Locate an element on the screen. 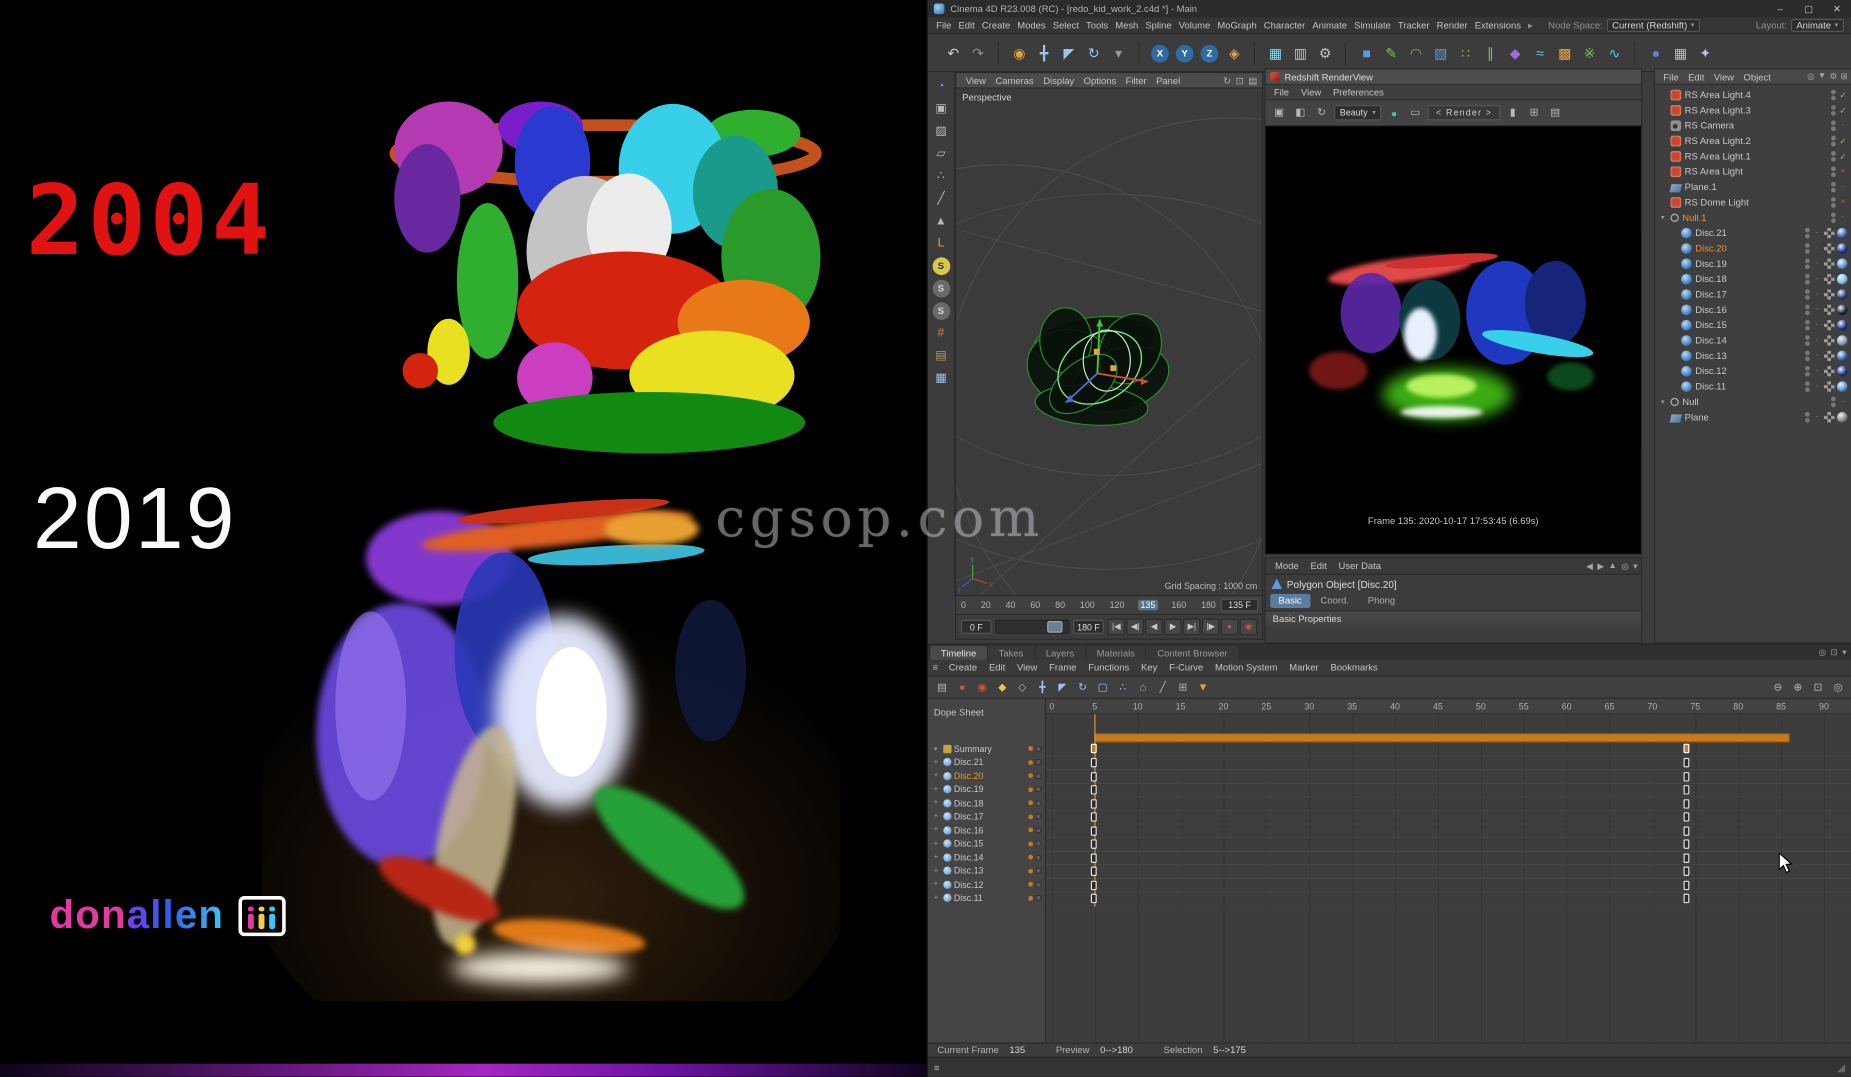 The image size is (1851, 1077). render-nav: < Render > is located at coordinates (1464, 113).